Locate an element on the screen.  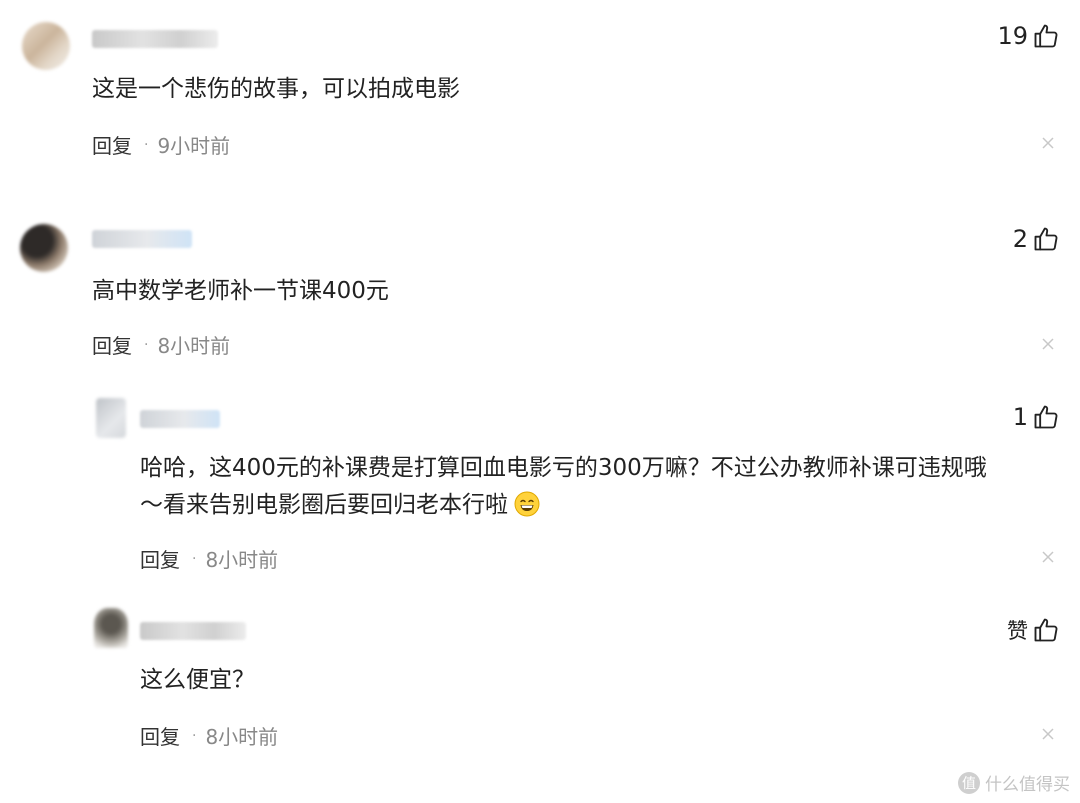
comment-text-line-2: ～看来告别电影圈后要回归老本行啦 is located at coordinates (600, 505).